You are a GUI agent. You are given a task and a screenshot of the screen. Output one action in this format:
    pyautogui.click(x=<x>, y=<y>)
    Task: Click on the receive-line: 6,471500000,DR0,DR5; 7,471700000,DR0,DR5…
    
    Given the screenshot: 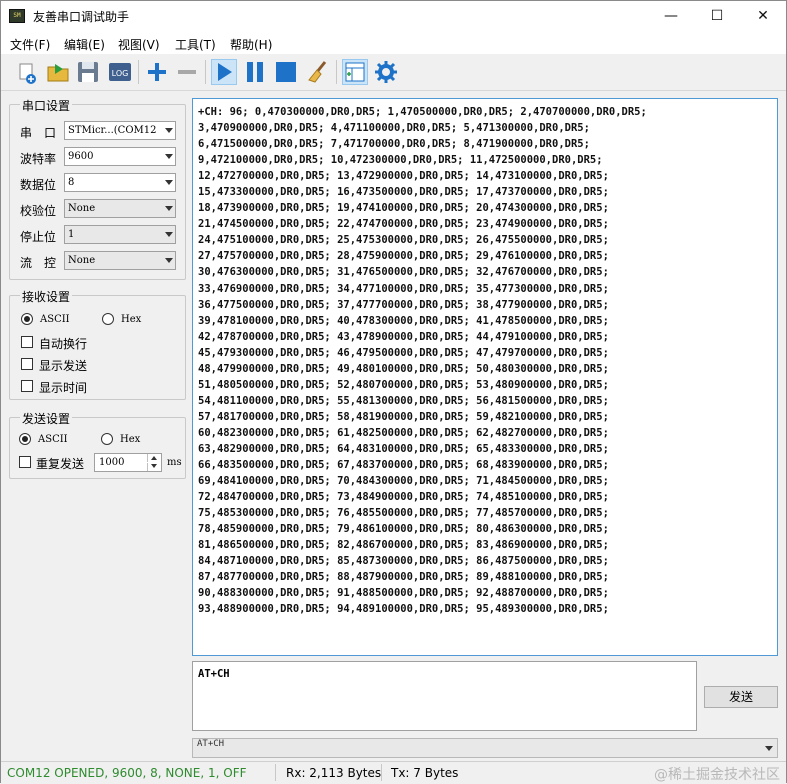 What is the action you would take?
    pyautogui.click(x=394, y=144)
    